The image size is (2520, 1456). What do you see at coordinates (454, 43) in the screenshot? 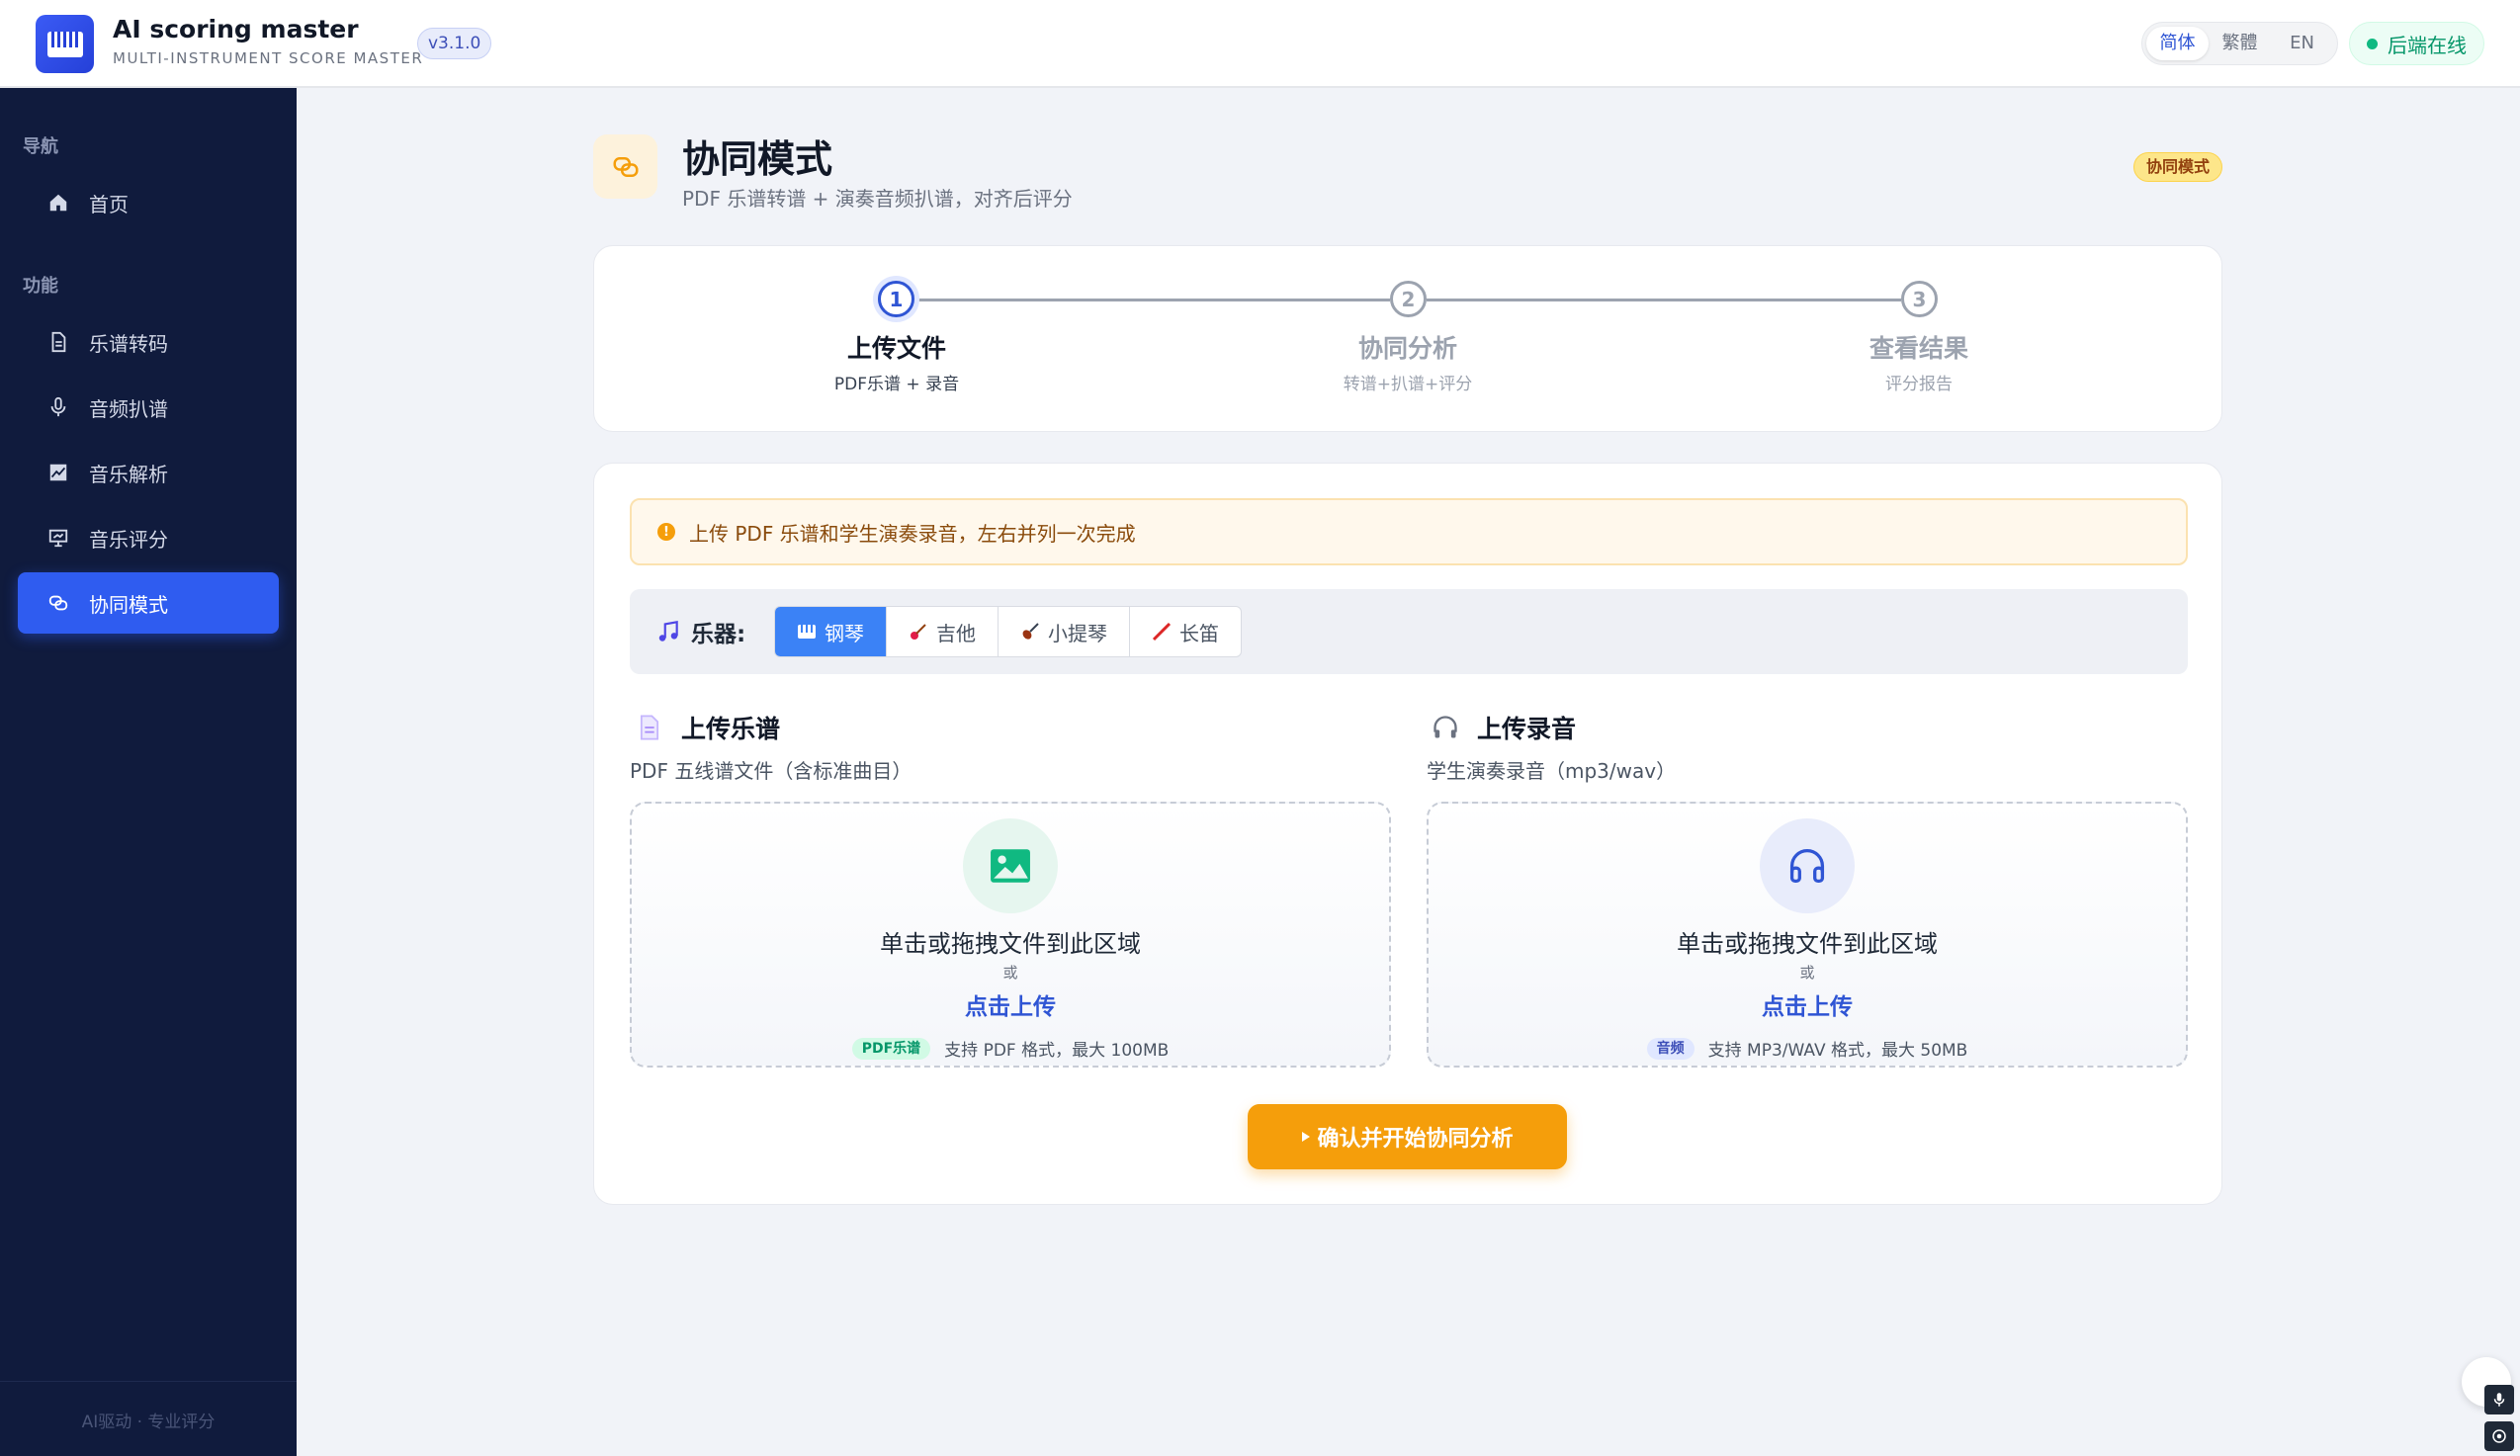
I see `version-badge: v3.1.0` at bounding box center [454, 43].